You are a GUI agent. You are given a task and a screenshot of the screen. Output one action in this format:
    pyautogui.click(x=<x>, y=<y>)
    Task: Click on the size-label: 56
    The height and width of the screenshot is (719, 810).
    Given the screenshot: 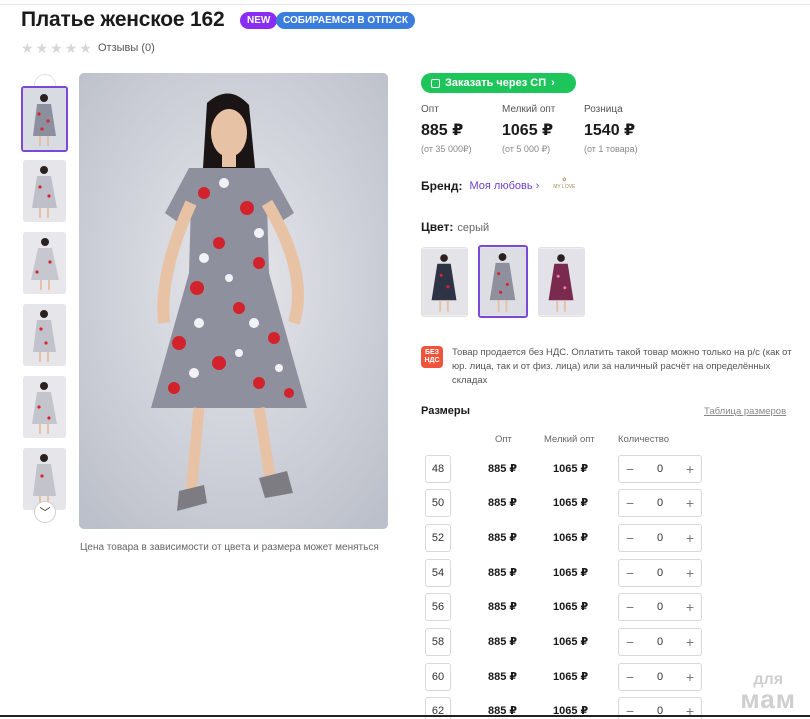 What is the action you would take?
    pyautogui.click(x=438, y=607)
    